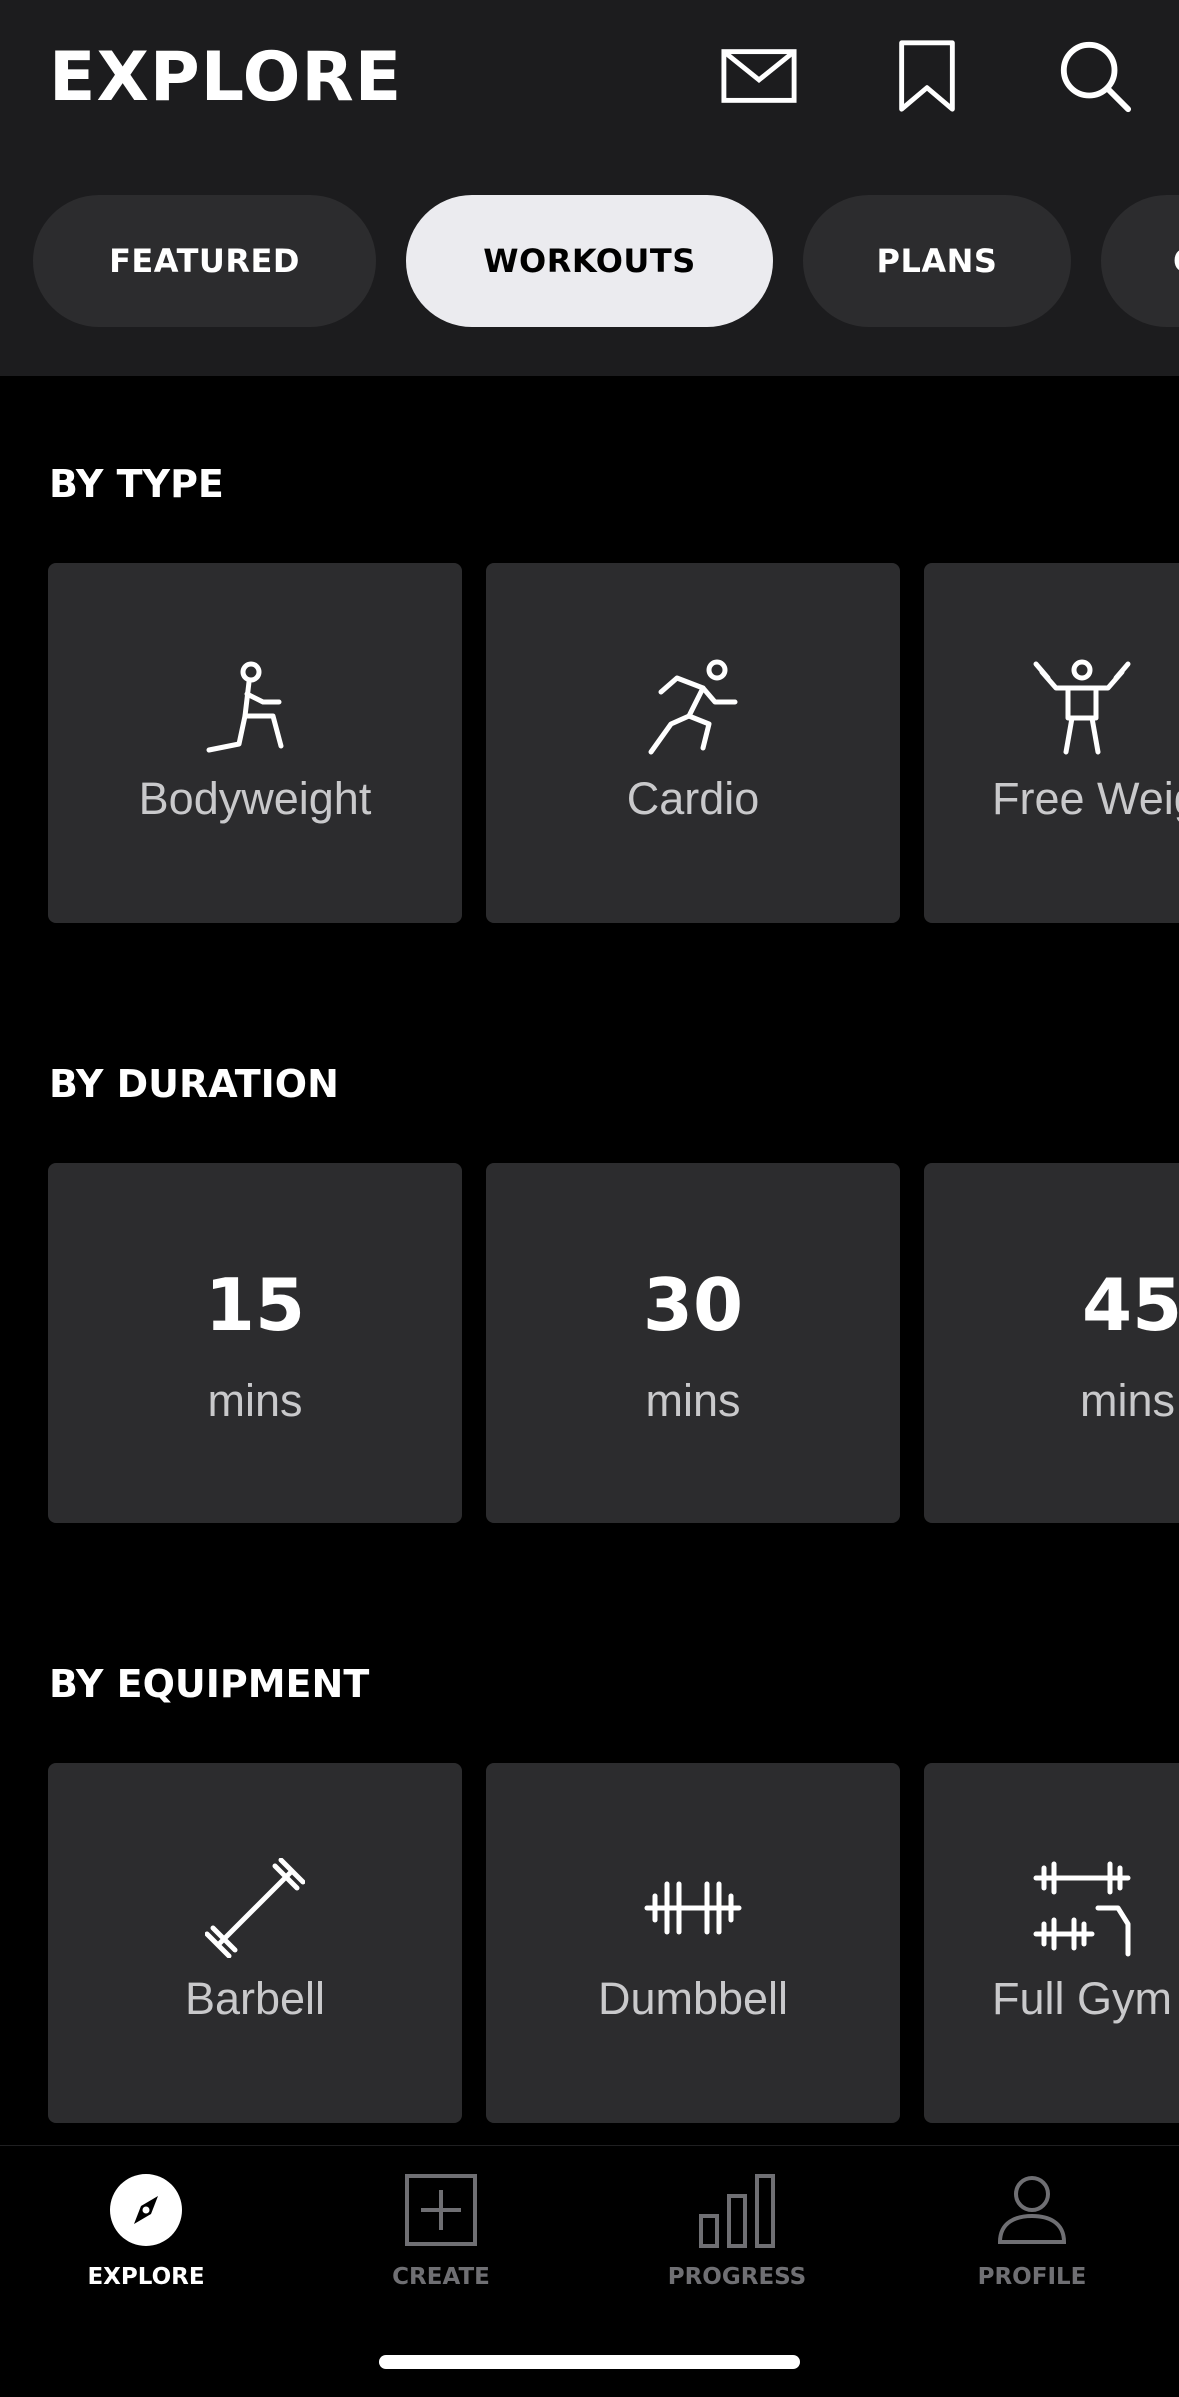  Describe the element at coordinates (693, 1908) in the screenshot. I see `dumbbell-icon` at that location.